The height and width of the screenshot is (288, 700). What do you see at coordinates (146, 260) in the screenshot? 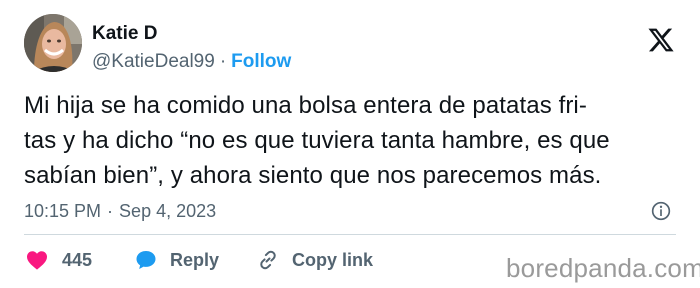
I see `speech-bubble-icon` at bounding box center [146, 260].